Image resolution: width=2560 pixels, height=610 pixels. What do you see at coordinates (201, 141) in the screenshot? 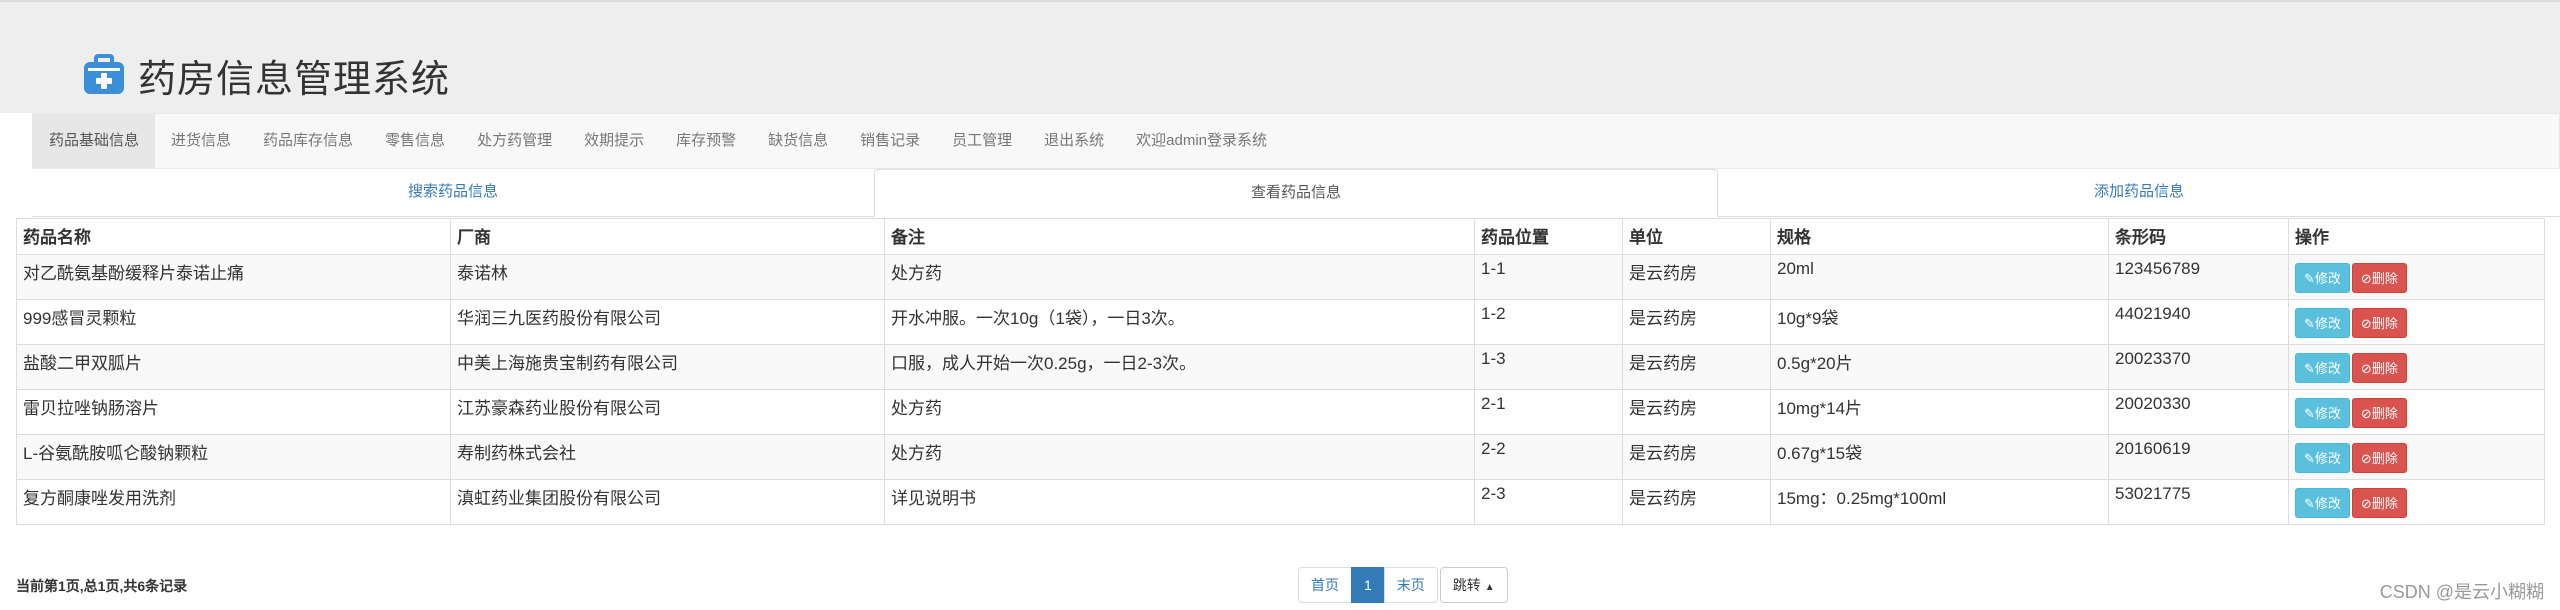
I see `nav-item-1: 进货信息` at bounding box center [201, 141].